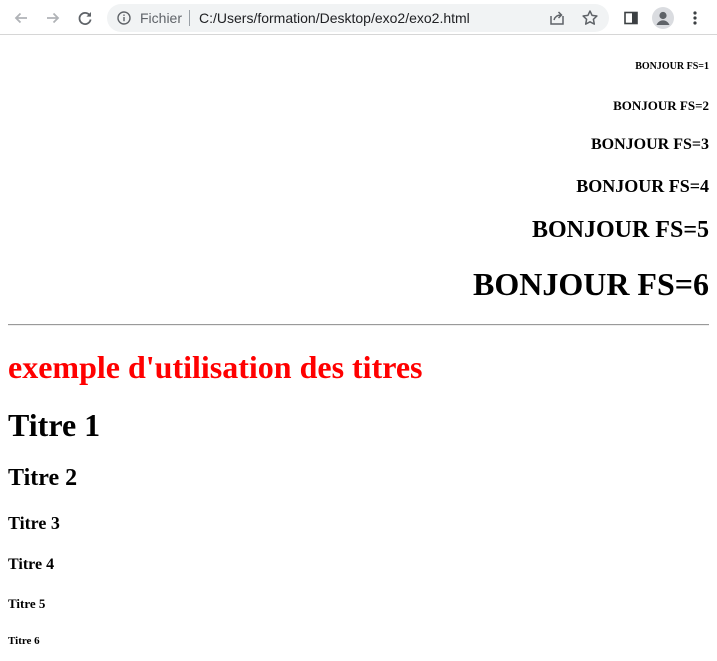 This screenshot has width=717, height=661. I want to click on font-size-3-text: BONJOUR FS=3, so click(649, 144).